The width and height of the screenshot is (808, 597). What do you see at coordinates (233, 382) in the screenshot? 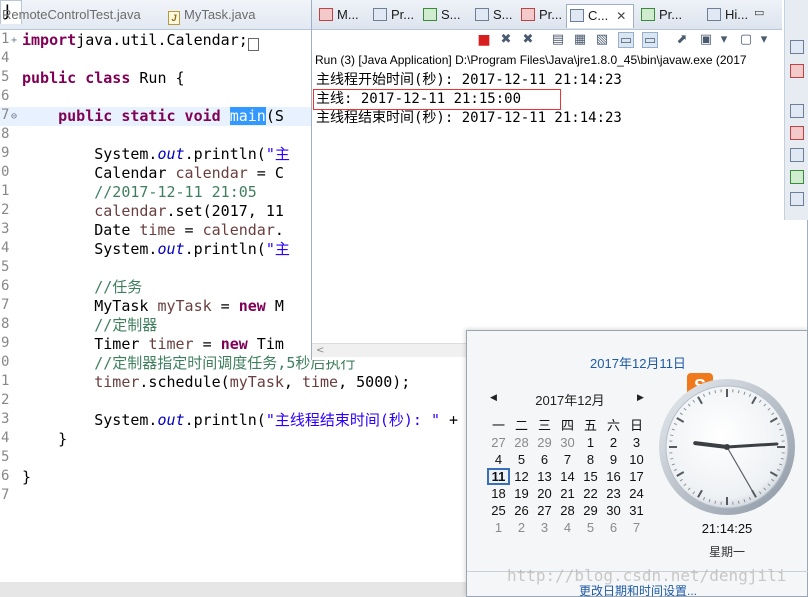
I see `code-line: 1 timer.schedule(myTask, time, 5000);` at bounding box center [233, 382].